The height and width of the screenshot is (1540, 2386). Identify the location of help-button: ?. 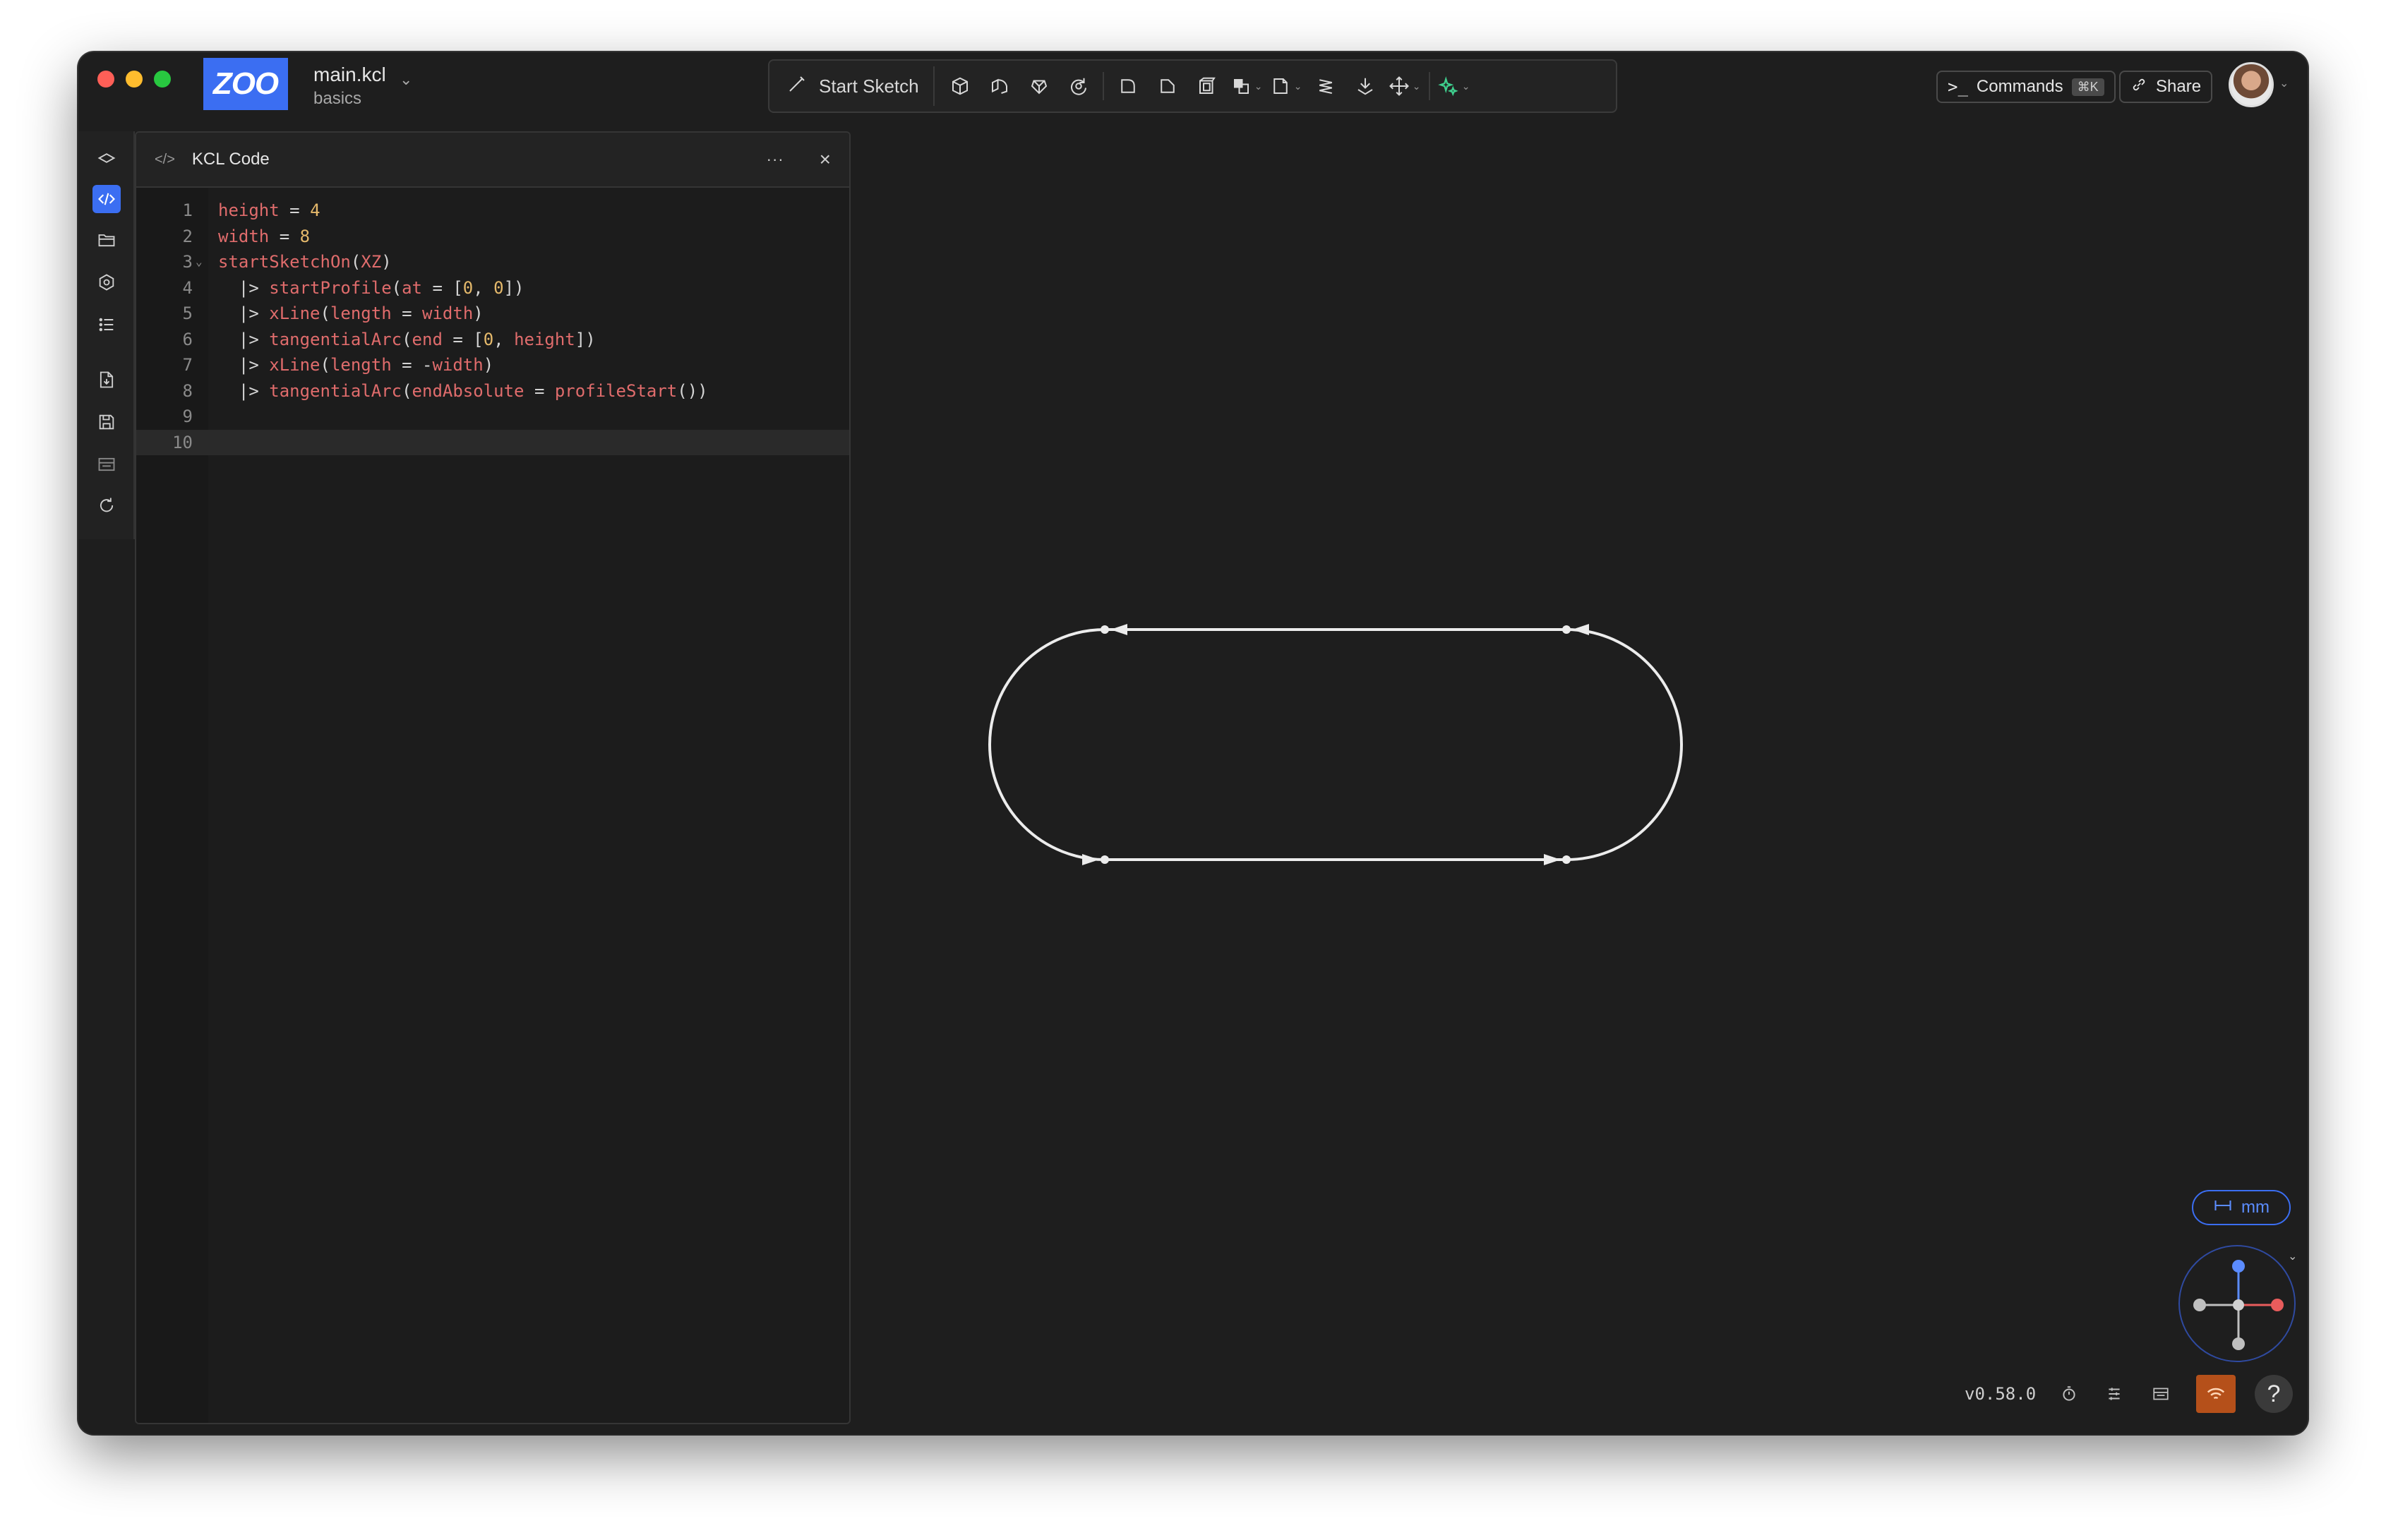
(2274, 1394).